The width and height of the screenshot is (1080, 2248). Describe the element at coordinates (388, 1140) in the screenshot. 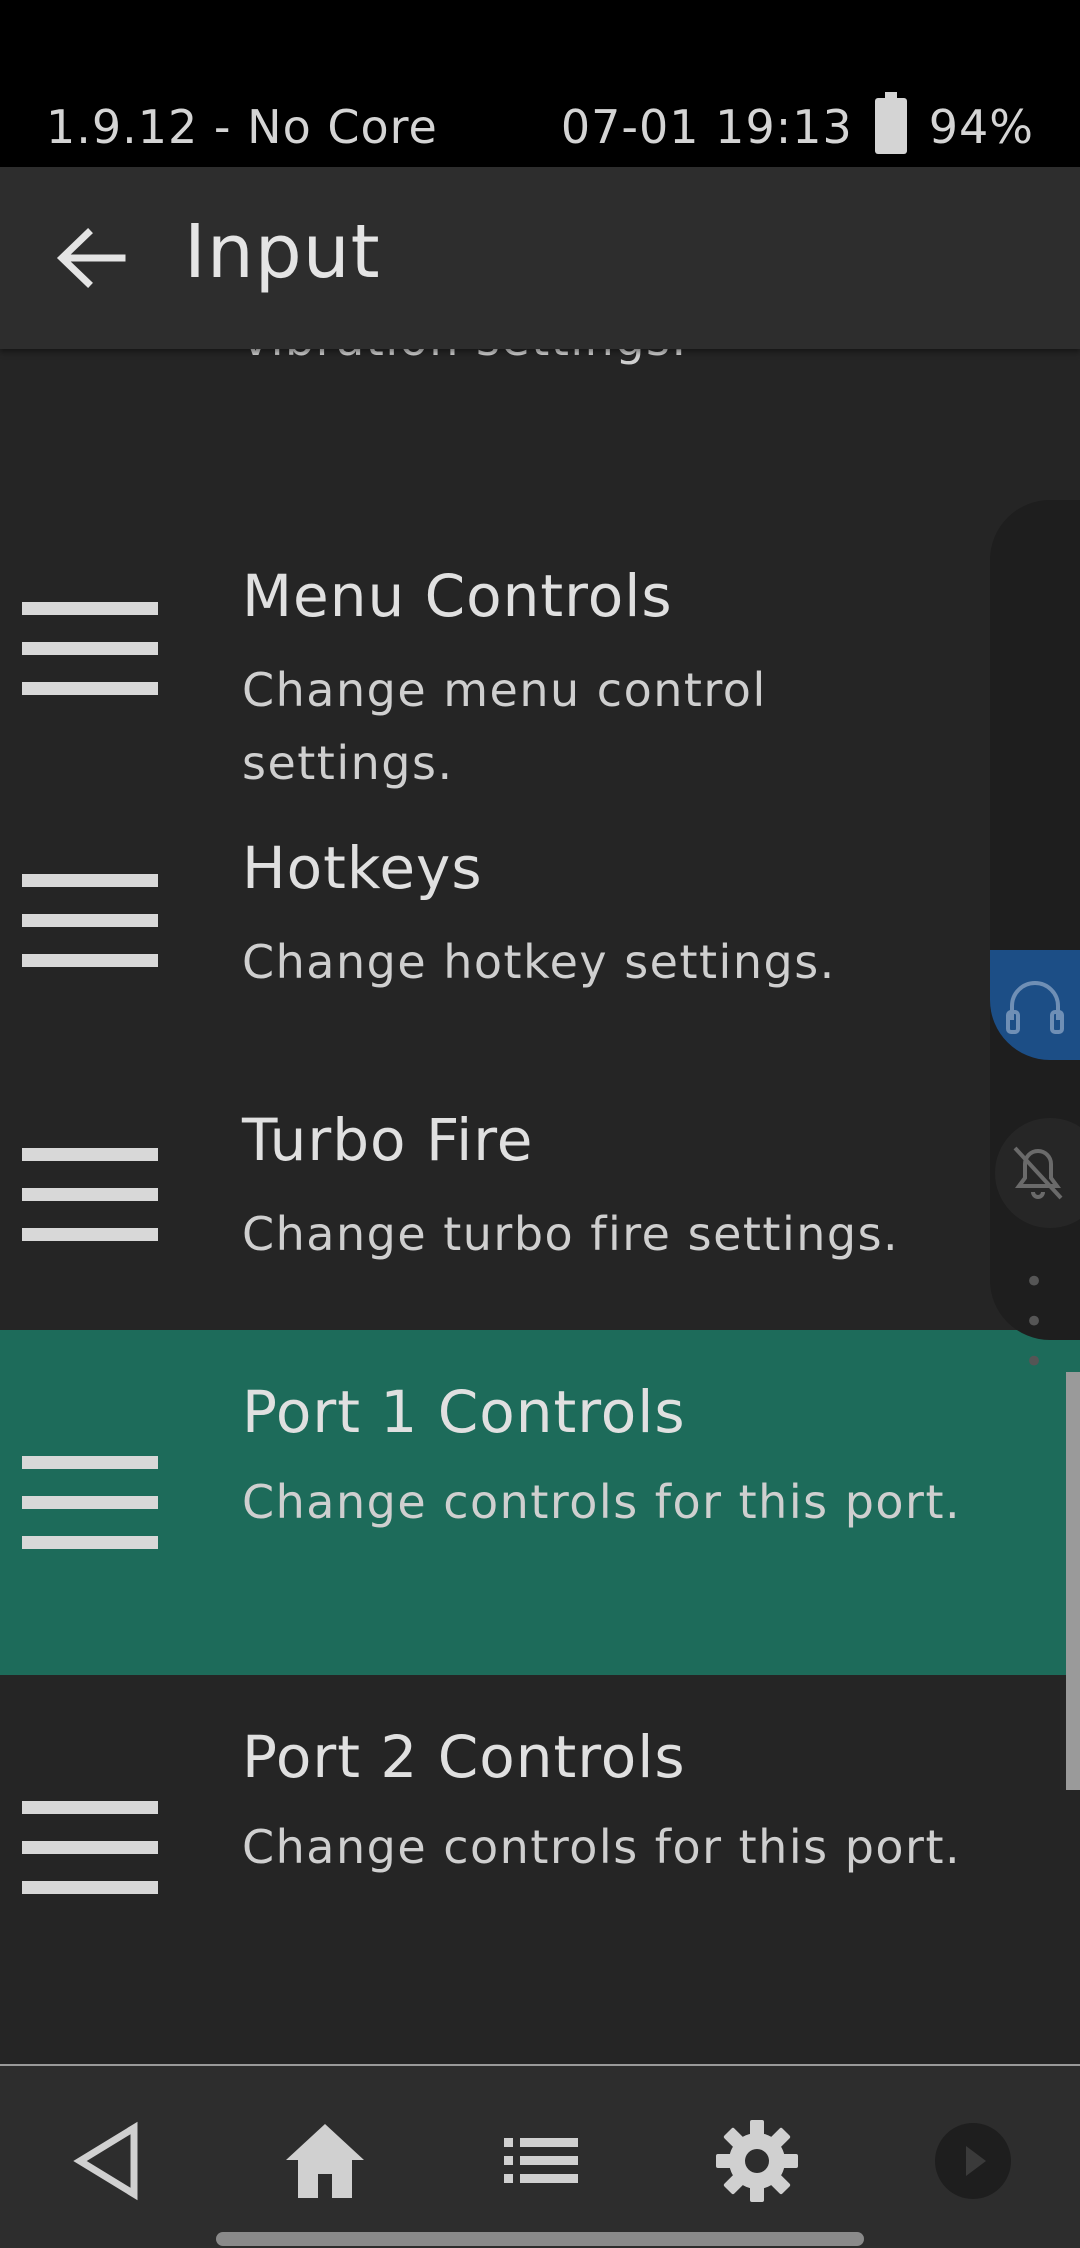

I see `item-title: Turbo Fire` at that location.